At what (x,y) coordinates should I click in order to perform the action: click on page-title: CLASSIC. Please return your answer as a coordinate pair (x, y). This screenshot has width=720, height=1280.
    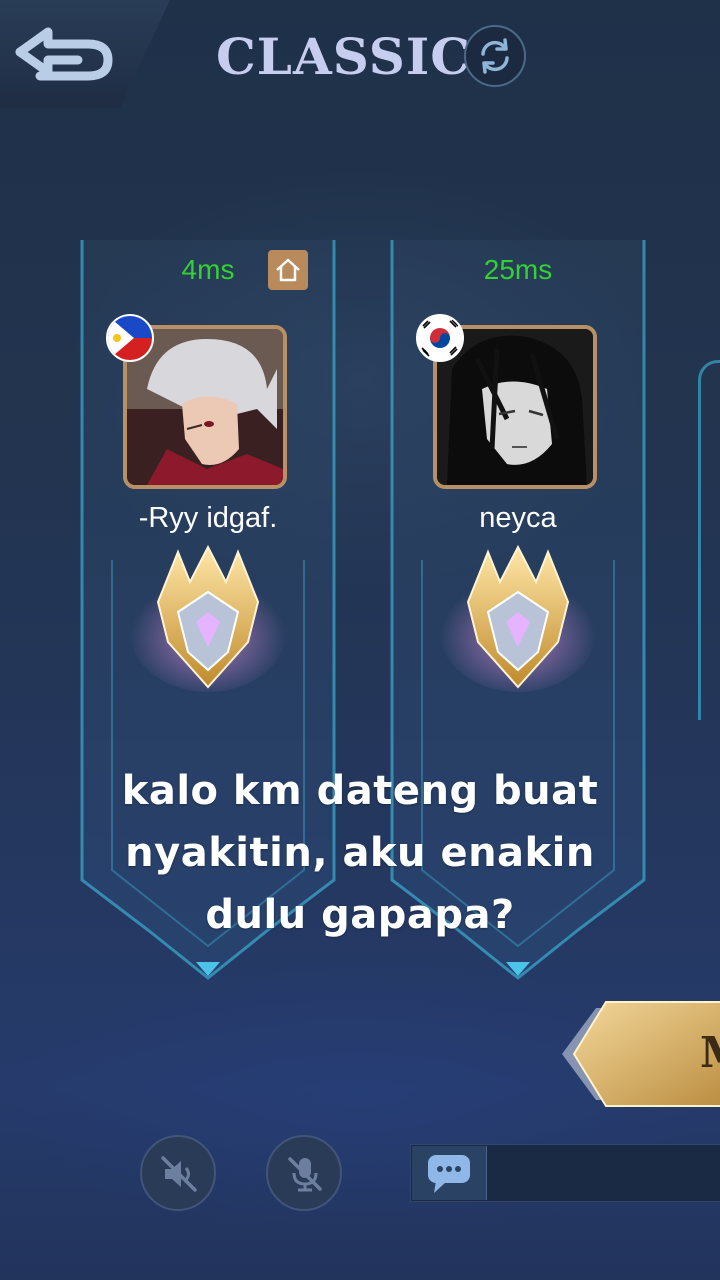
    Looking at the image, I should click on (344, 56).